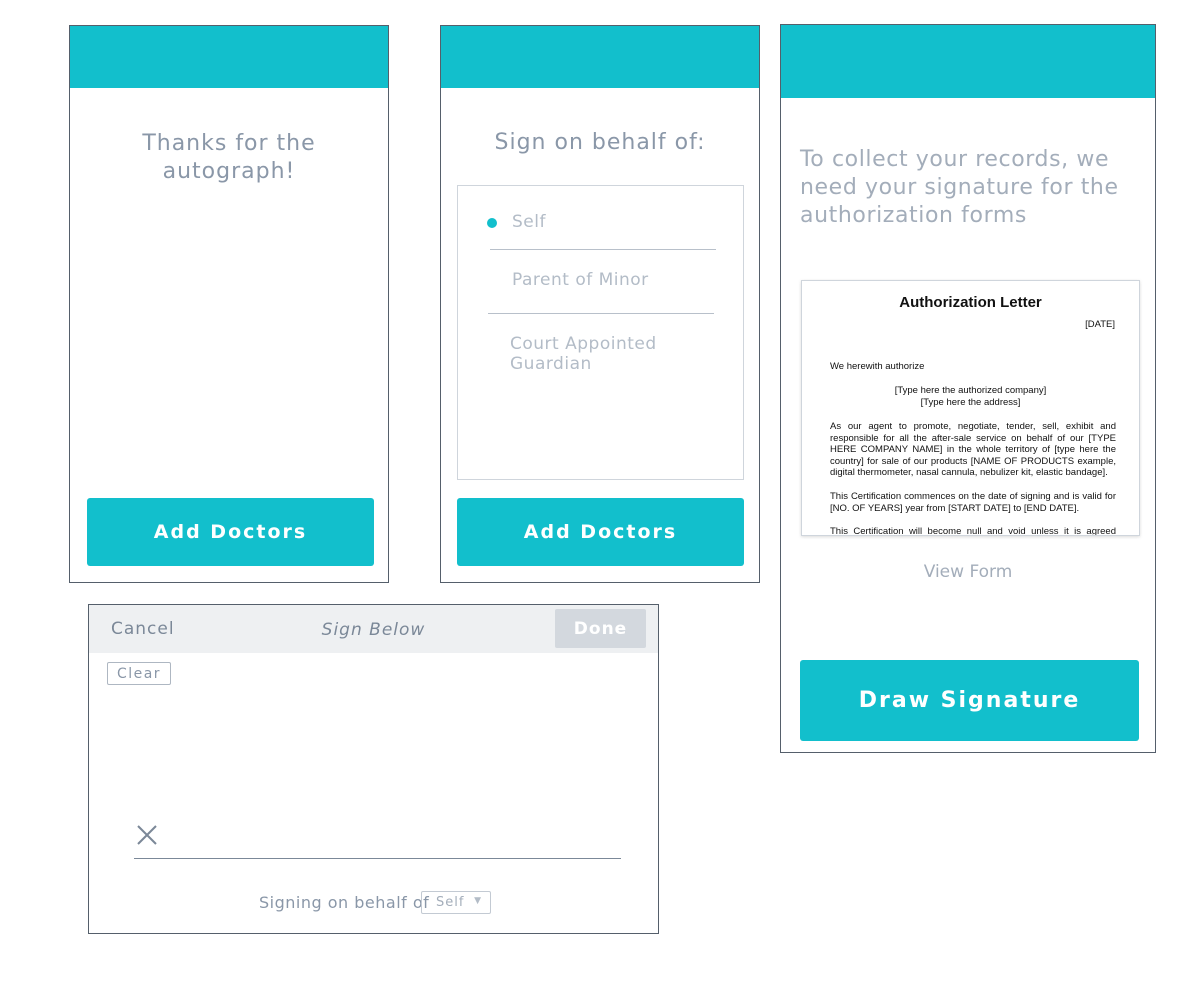  Describe the element at coordinates (344, 902) in the screenshot. I see `signing-behalf-label: Signing on behalf of` at that location.